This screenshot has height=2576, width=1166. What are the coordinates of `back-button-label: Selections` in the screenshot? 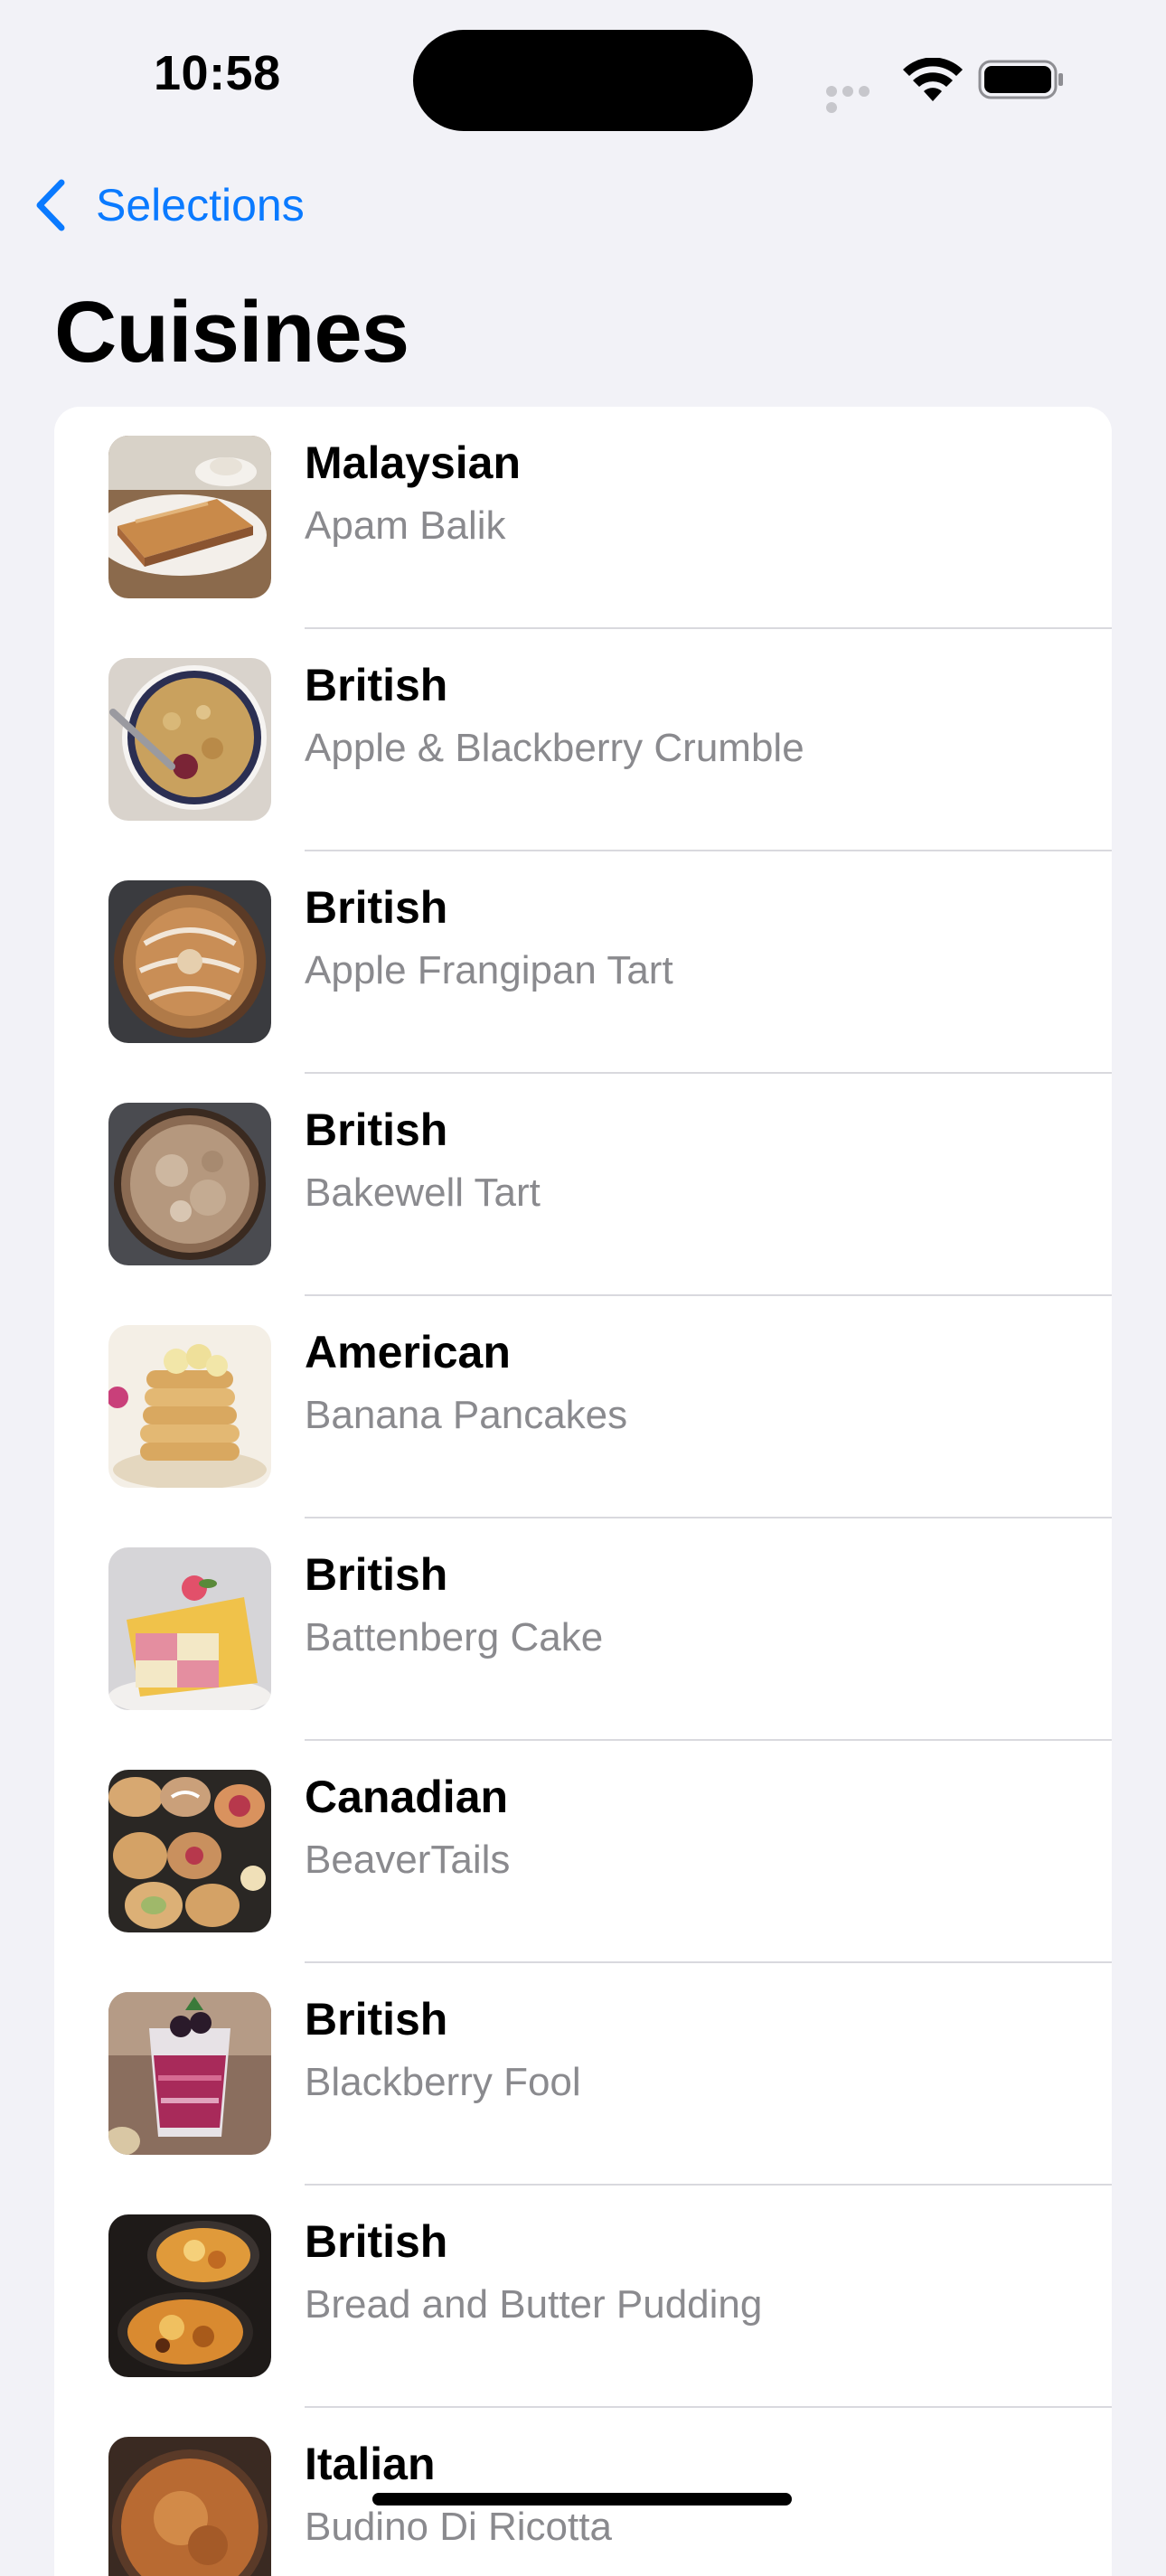 It's located at (201, 205).